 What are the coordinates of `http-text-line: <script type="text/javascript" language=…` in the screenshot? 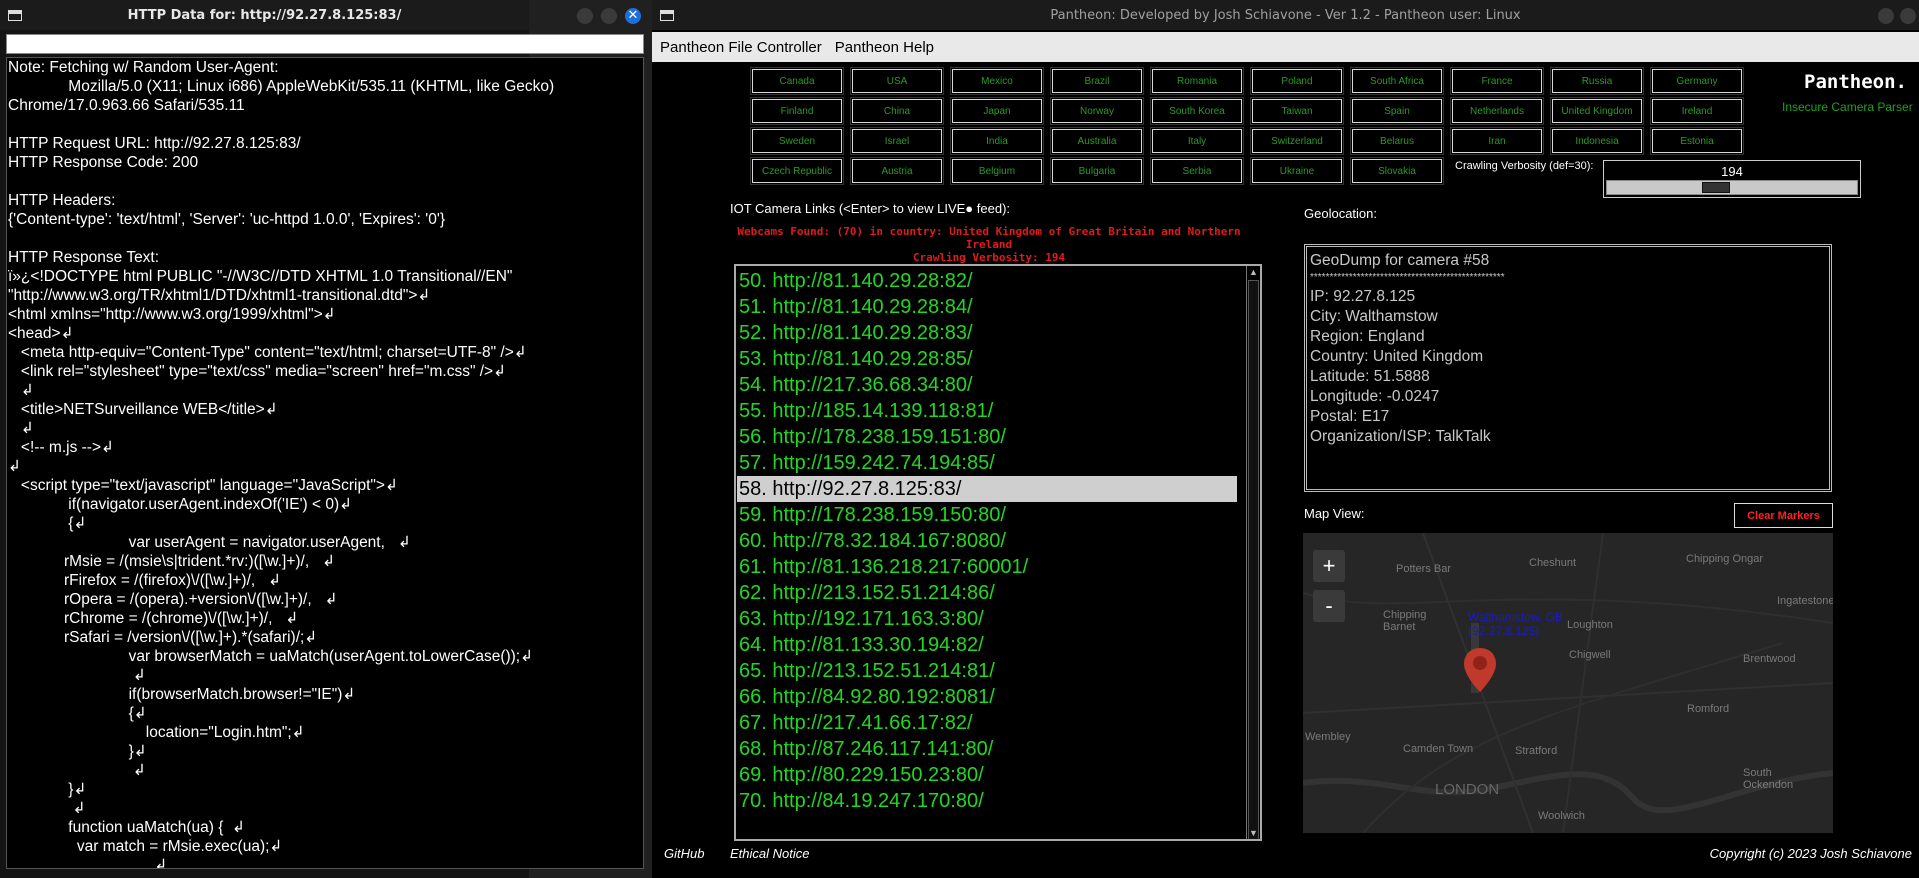 It's located at (203, 485).